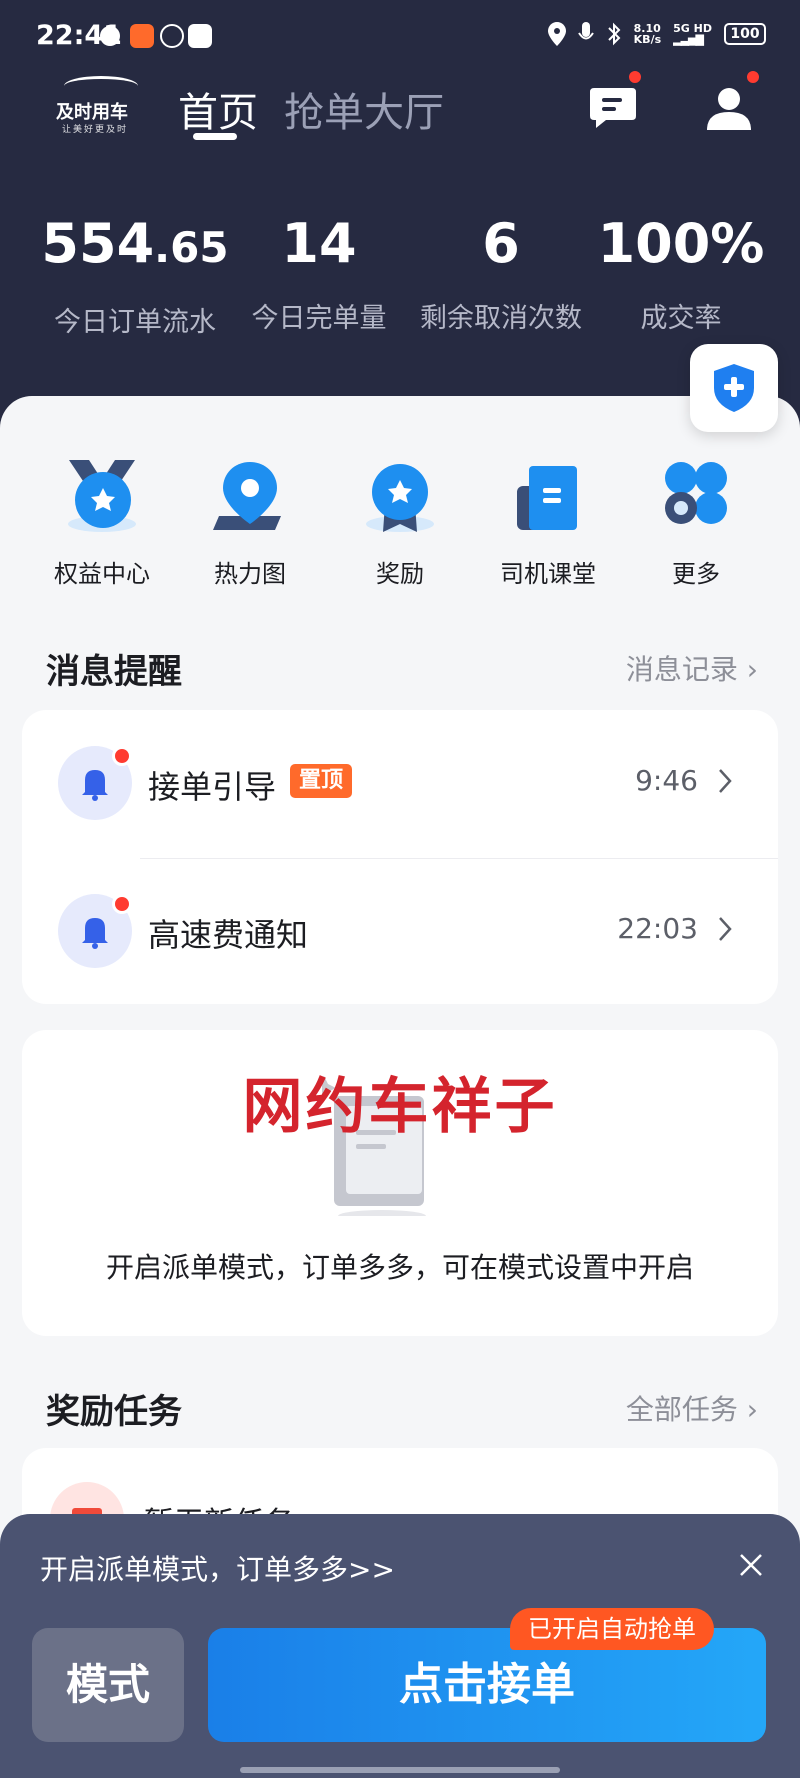 The width and height of the screenshot is (800, 1778). I want to click on all-tasks-link: 全部任务 ›, so click(692, 1408).